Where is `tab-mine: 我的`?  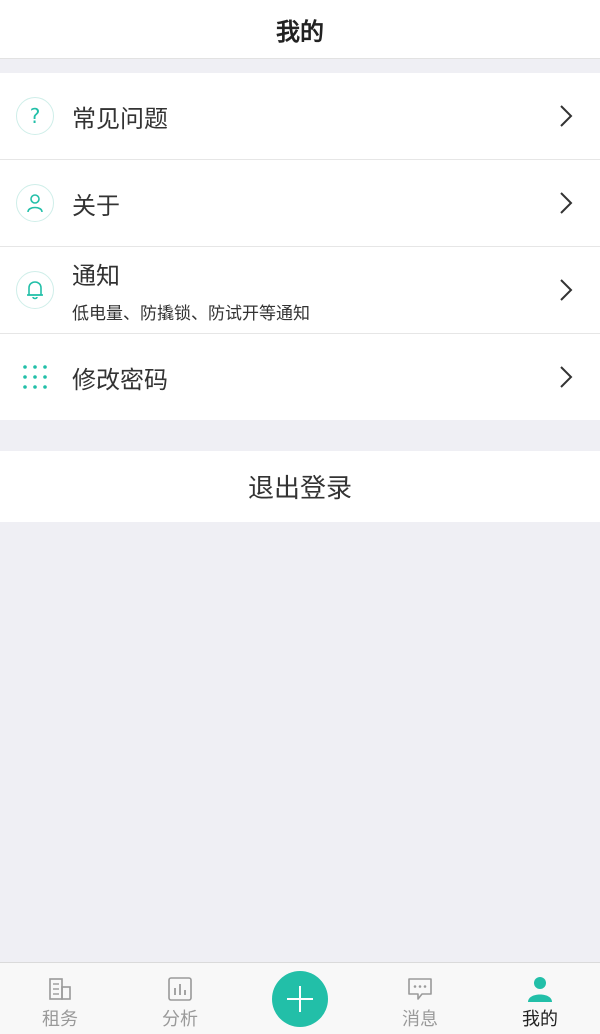
tab-mine: 我的 is located at coordinates (540, 998).